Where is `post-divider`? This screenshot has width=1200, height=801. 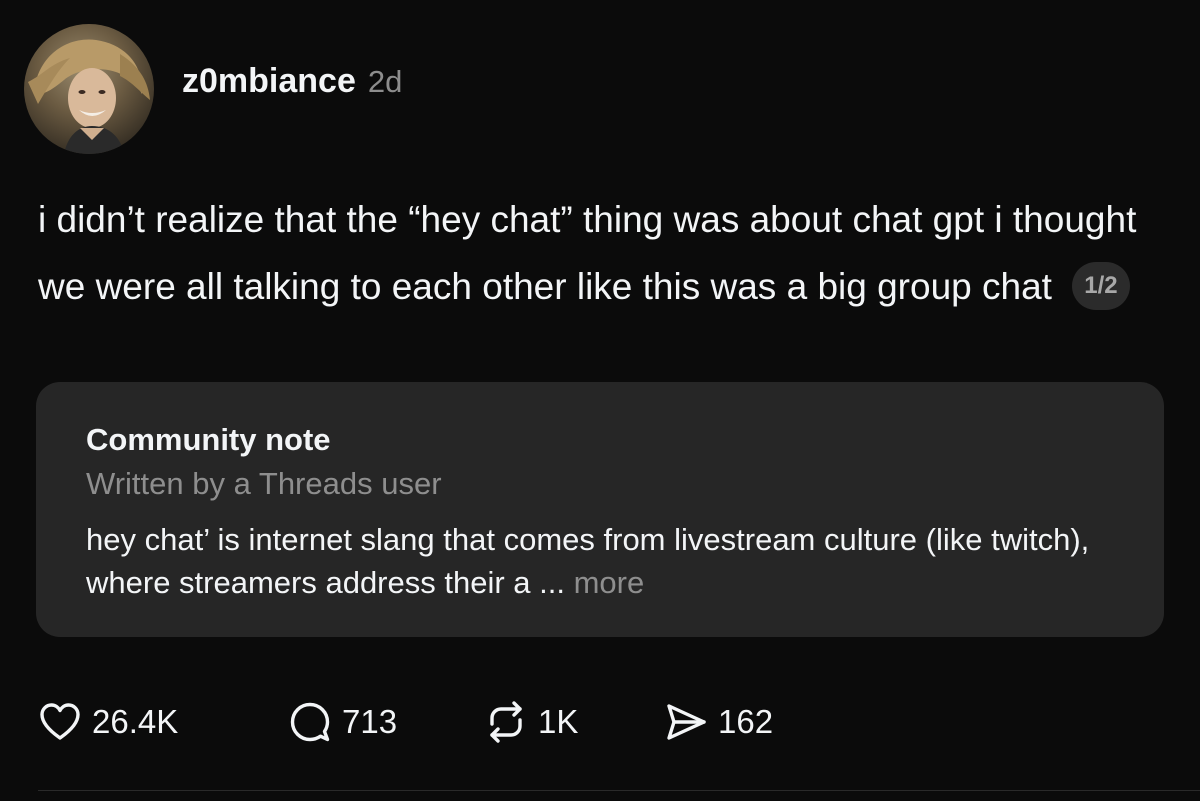 post-divider is located at coordinates (619, 790).